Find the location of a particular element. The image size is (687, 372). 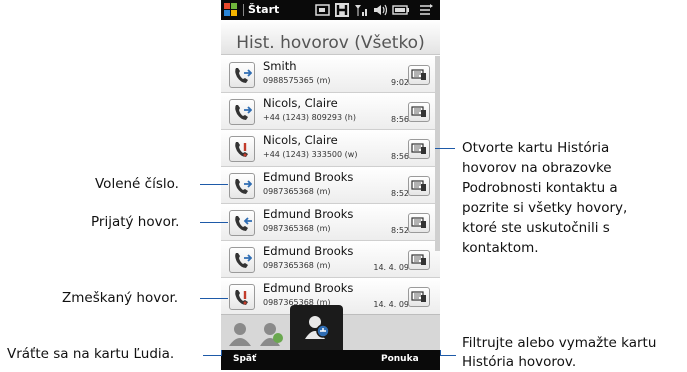

contacts-status-icon is located at coordinates (322, 10).